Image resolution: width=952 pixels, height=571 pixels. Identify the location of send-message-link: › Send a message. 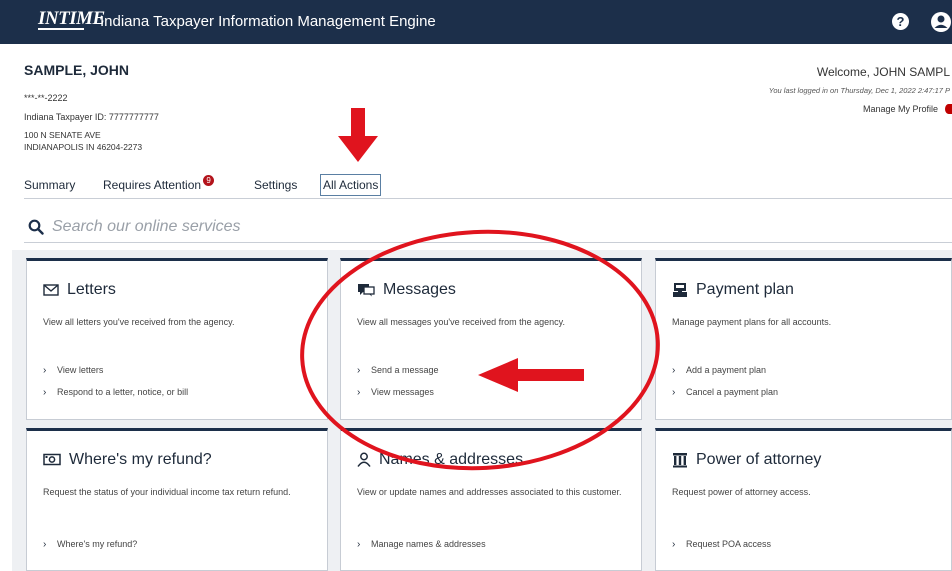
(398, 370).